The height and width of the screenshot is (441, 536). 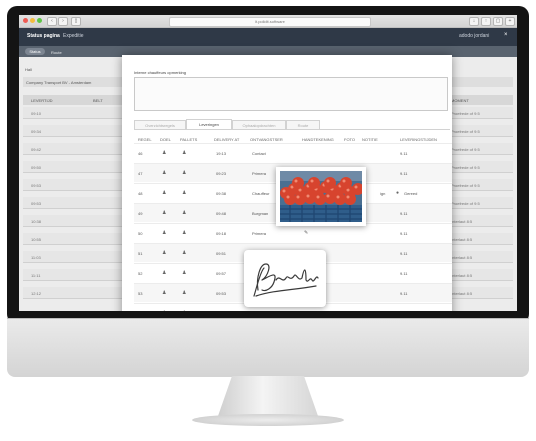 I want to click on forward-icon: ›, so click(x=63, y=21).